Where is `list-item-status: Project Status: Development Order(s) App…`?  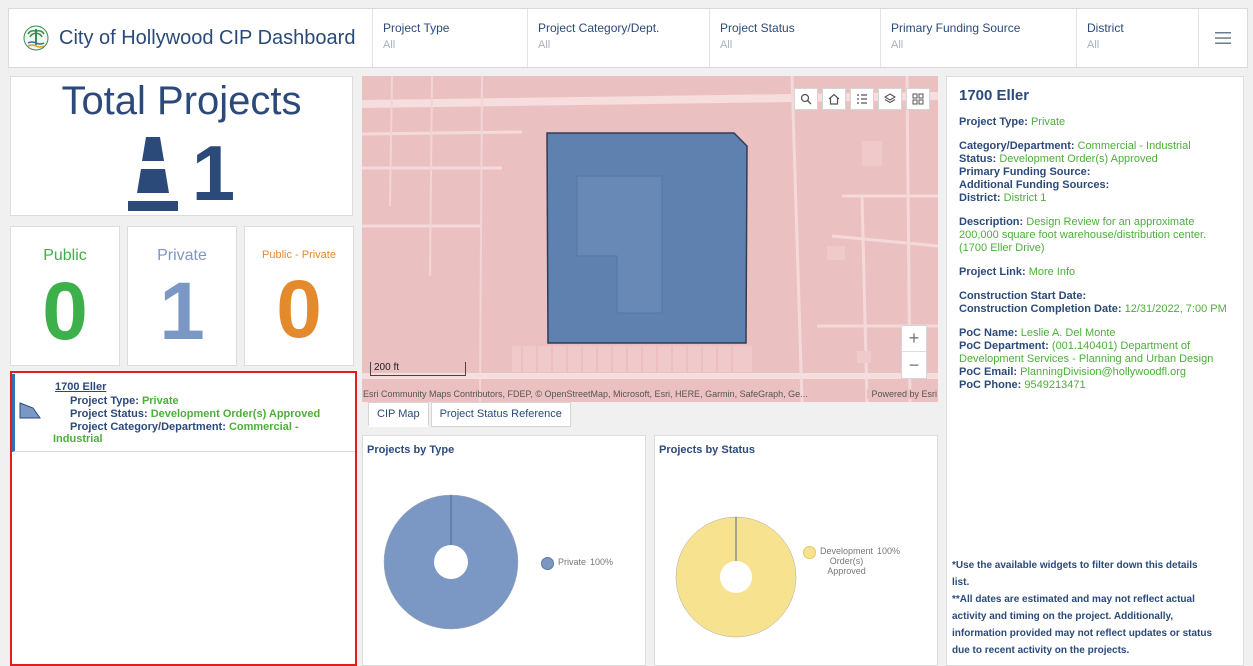
list-item-status: Project Status: Development Order(s) App… is located at coordinates (195, 414).